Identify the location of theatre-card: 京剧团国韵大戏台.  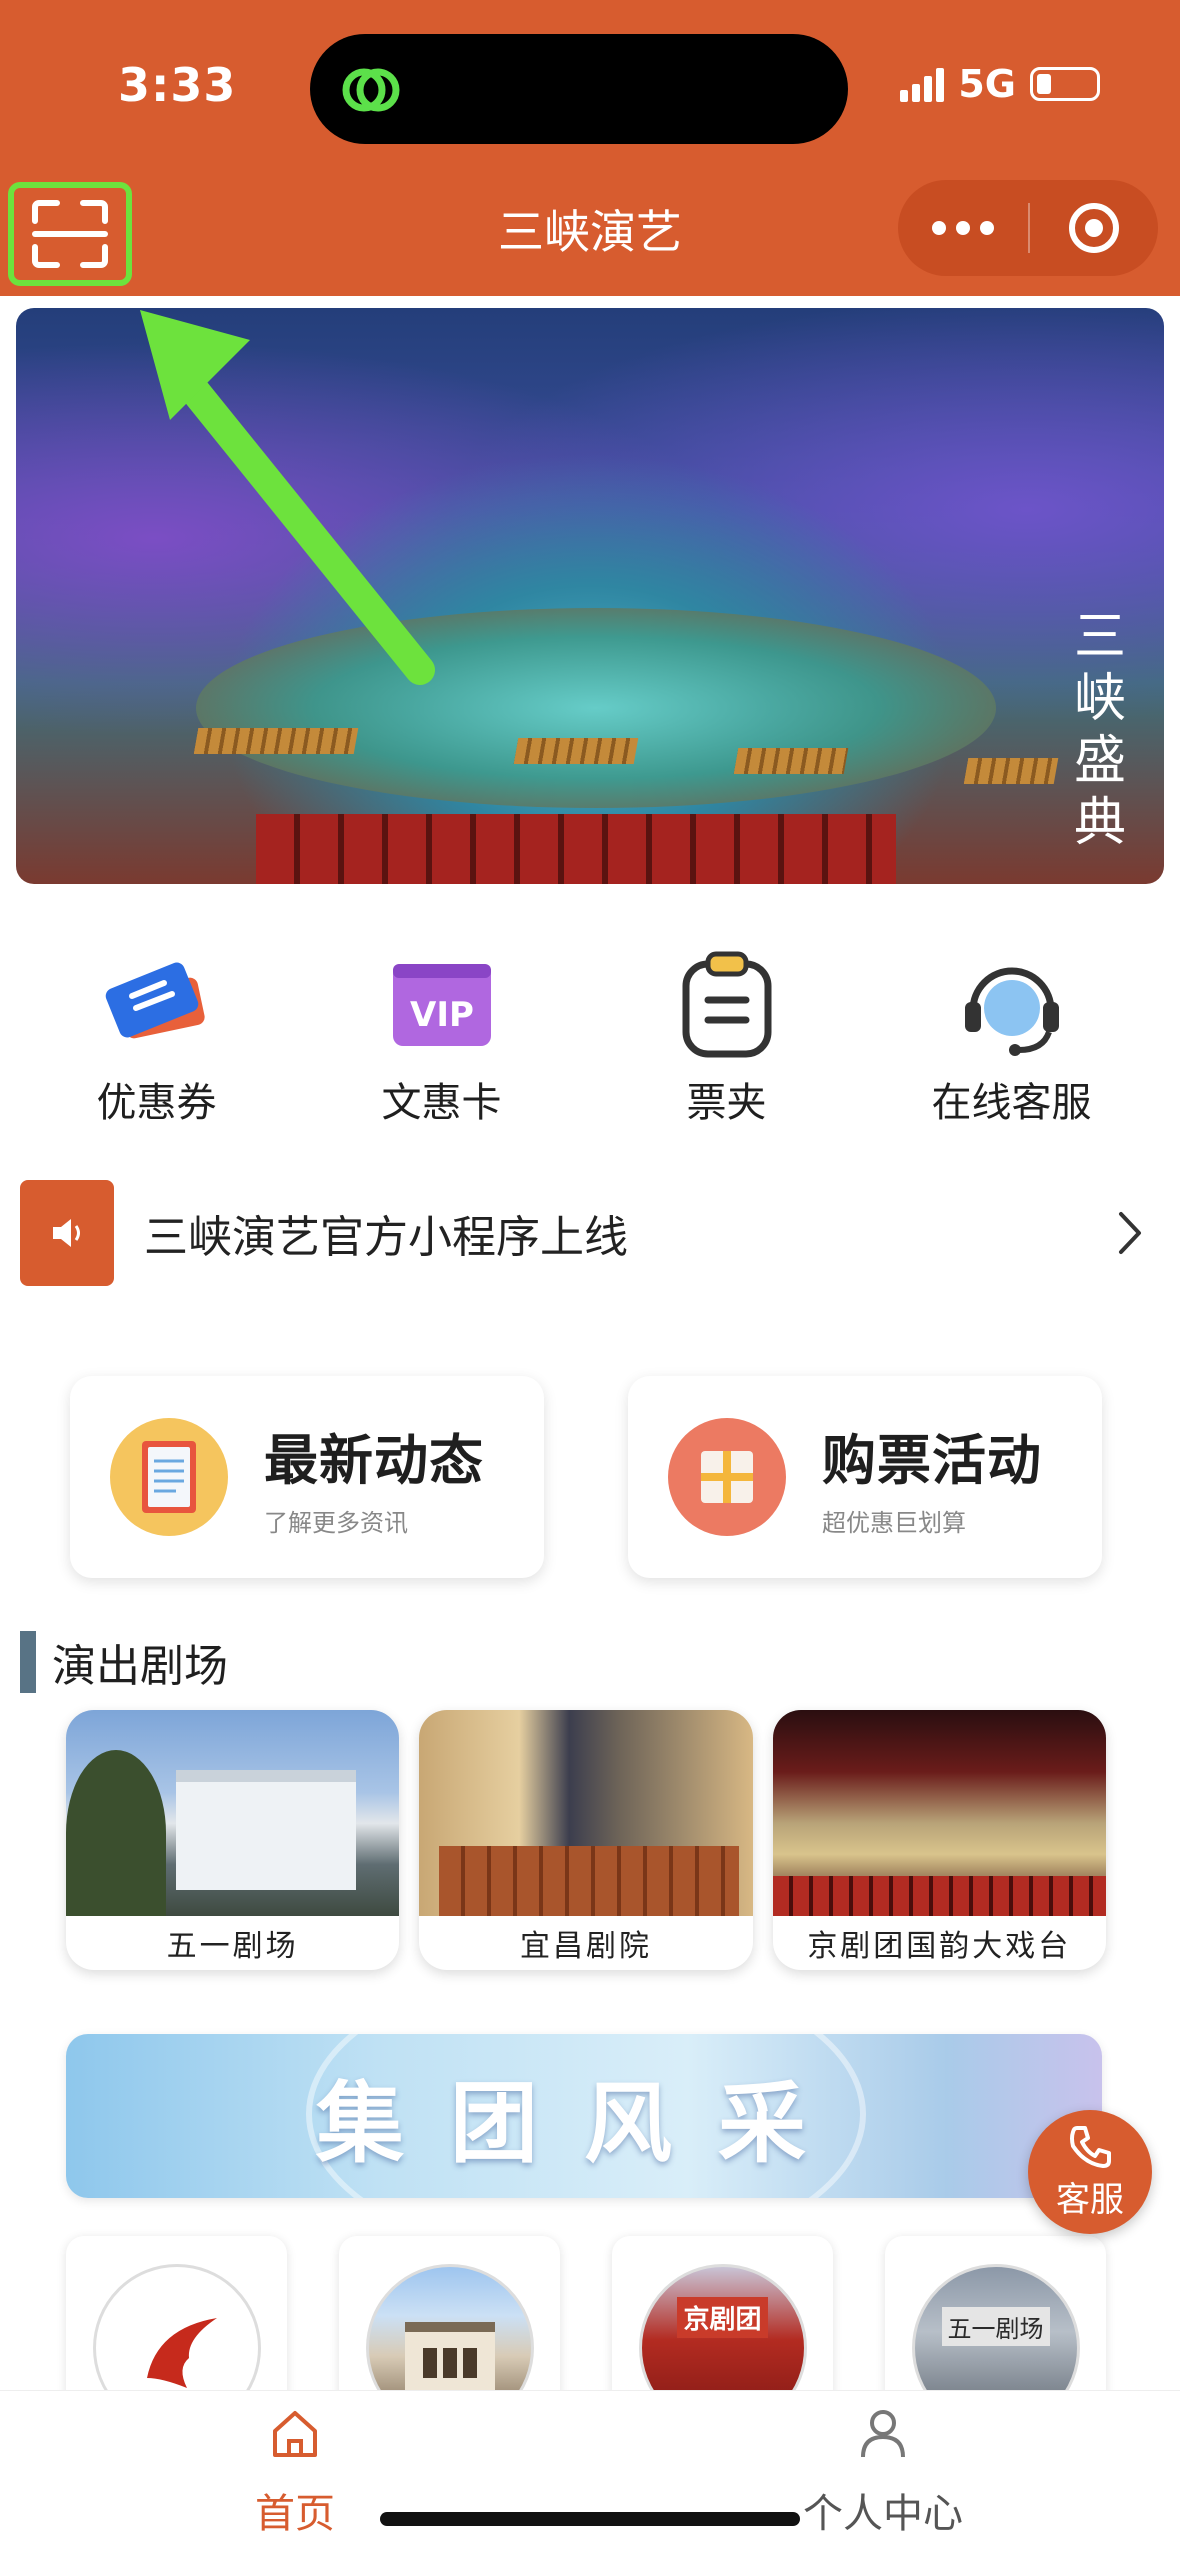
(939, 1840).